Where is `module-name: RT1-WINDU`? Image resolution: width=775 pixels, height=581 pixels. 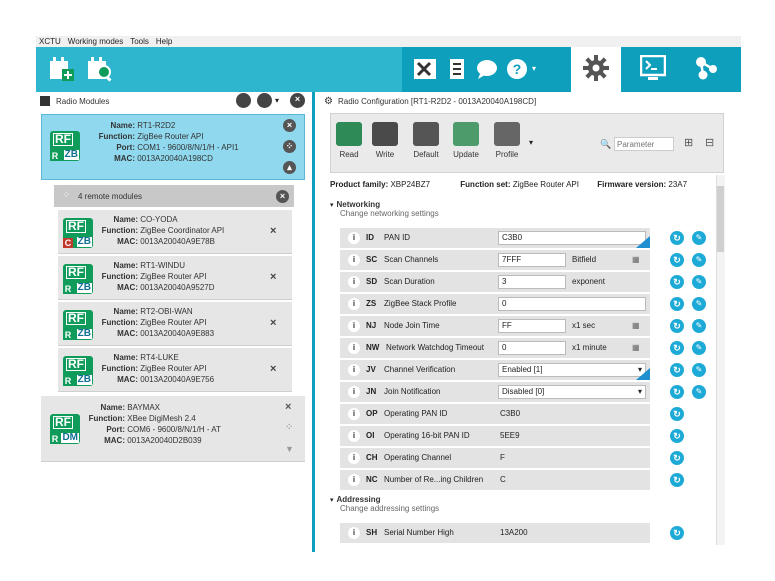 module-name: RT1-WINDU is located at coordinates (162, 265).